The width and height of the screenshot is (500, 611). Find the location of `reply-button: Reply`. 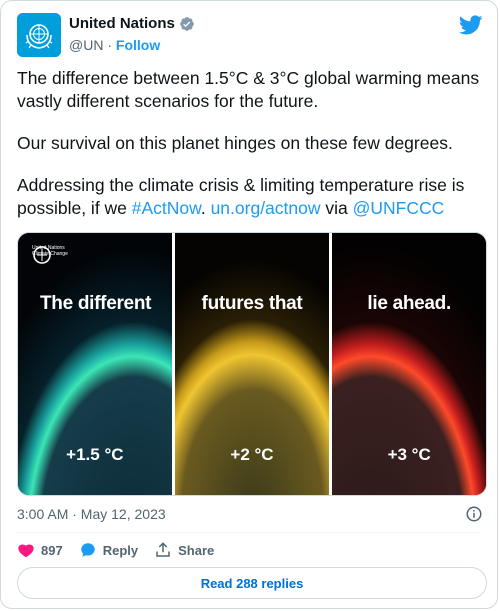

reply-button: Reply is located at coordinates (108, 550).